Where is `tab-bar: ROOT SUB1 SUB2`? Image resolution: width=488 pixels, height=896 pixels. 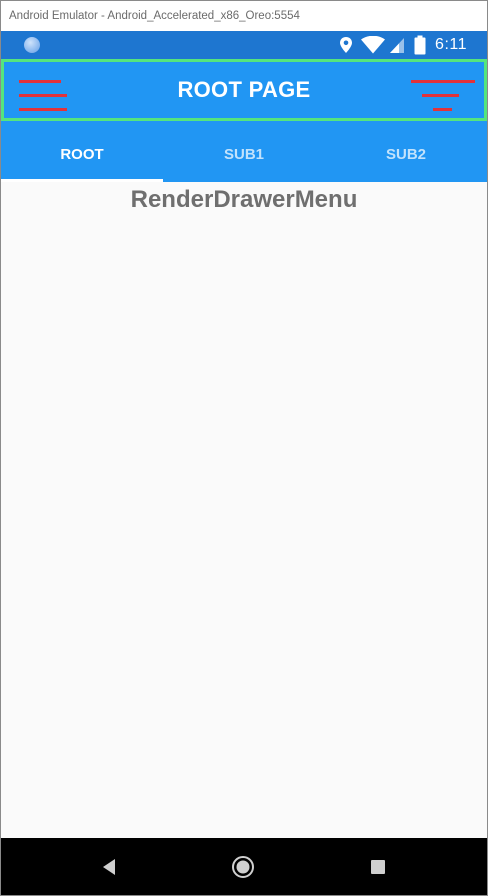
tab-bar: ROOT SUB1 SUB2 is located at coordinates (244, 151).